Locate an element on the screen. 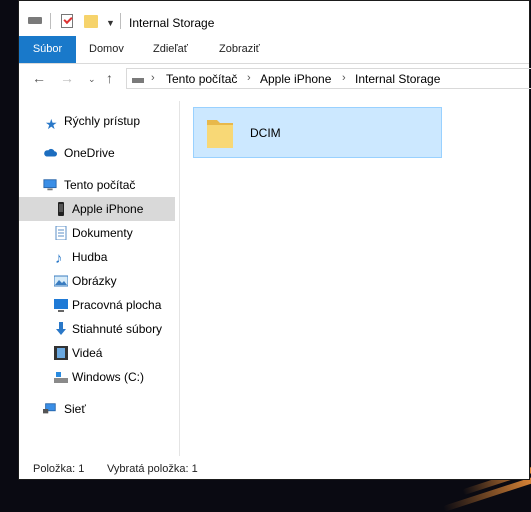 The width and height of the screenshot is (531, 512). sidebar-item-desktop: Pracovná plocha is located at coordinates (97, 305).